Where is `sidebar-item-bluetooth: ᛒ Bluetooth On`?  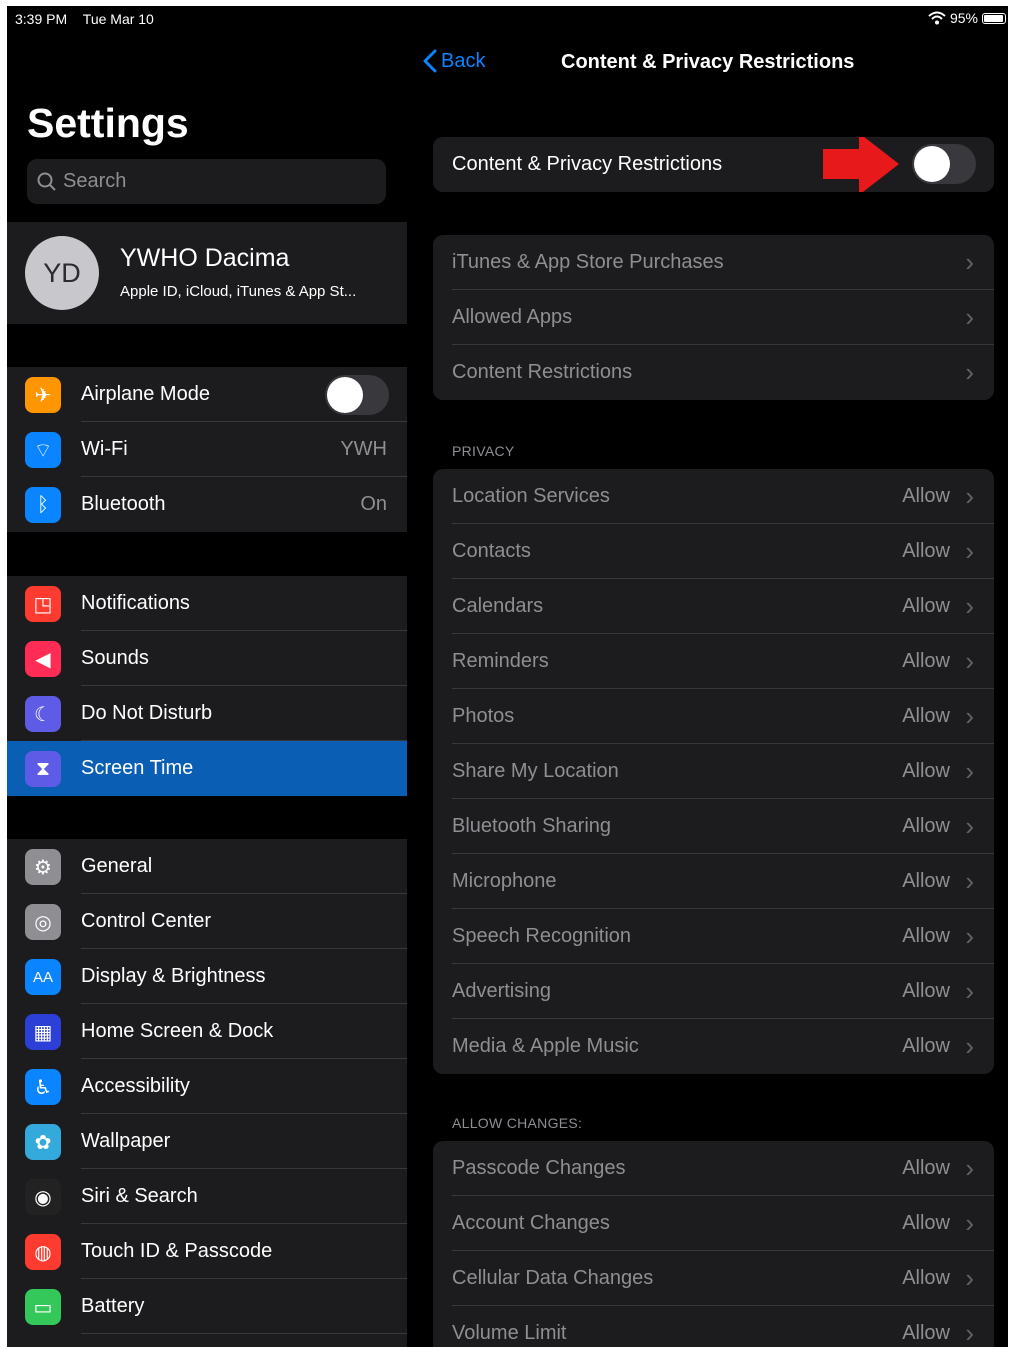 sidebar-item-bluetooth: ᛒ Bluetooth On is located at coordinates (207, 504).